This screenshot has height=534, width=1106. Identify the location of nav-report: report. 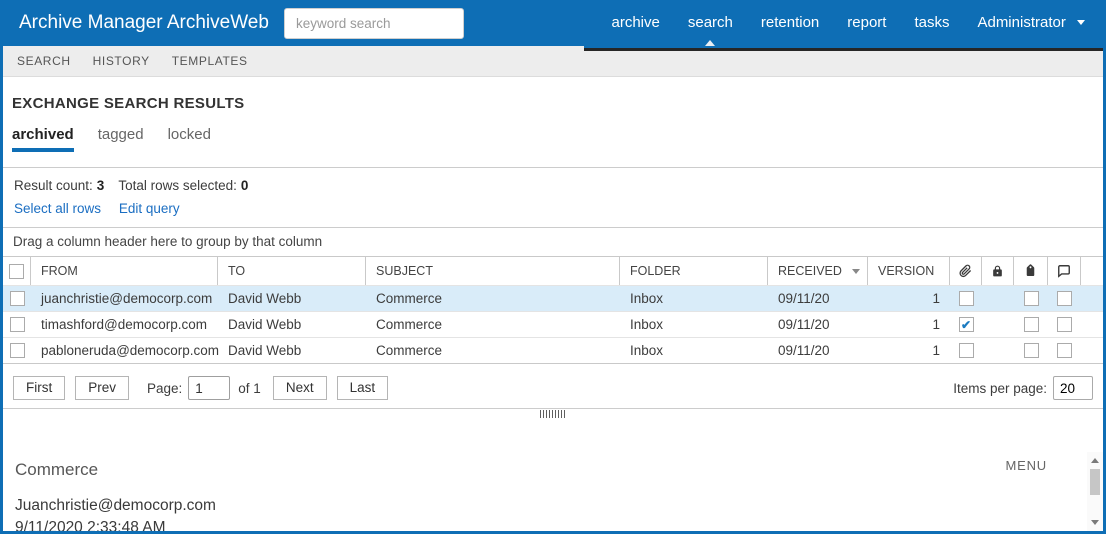
(866, 22).